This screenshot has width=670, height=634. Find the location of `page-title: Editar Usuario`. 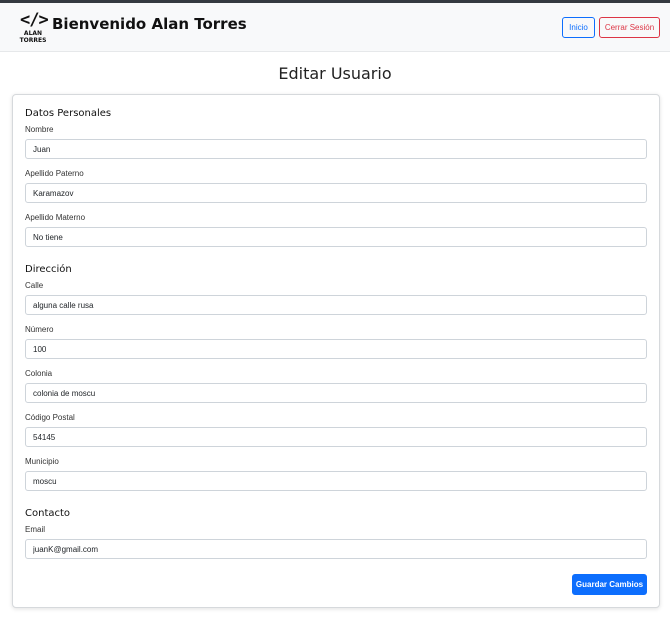

page-title: Editar Usuario is located at coordinates (335, 73).